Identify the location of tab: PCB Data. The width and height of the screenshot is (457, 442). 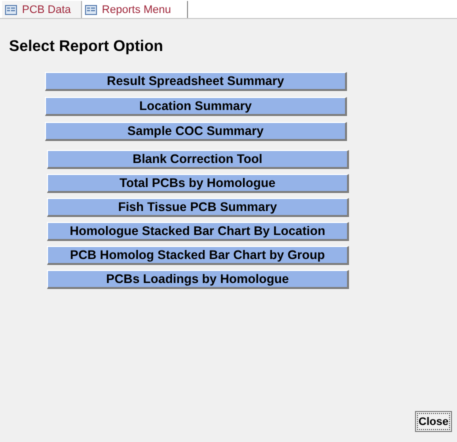
(42, 9).